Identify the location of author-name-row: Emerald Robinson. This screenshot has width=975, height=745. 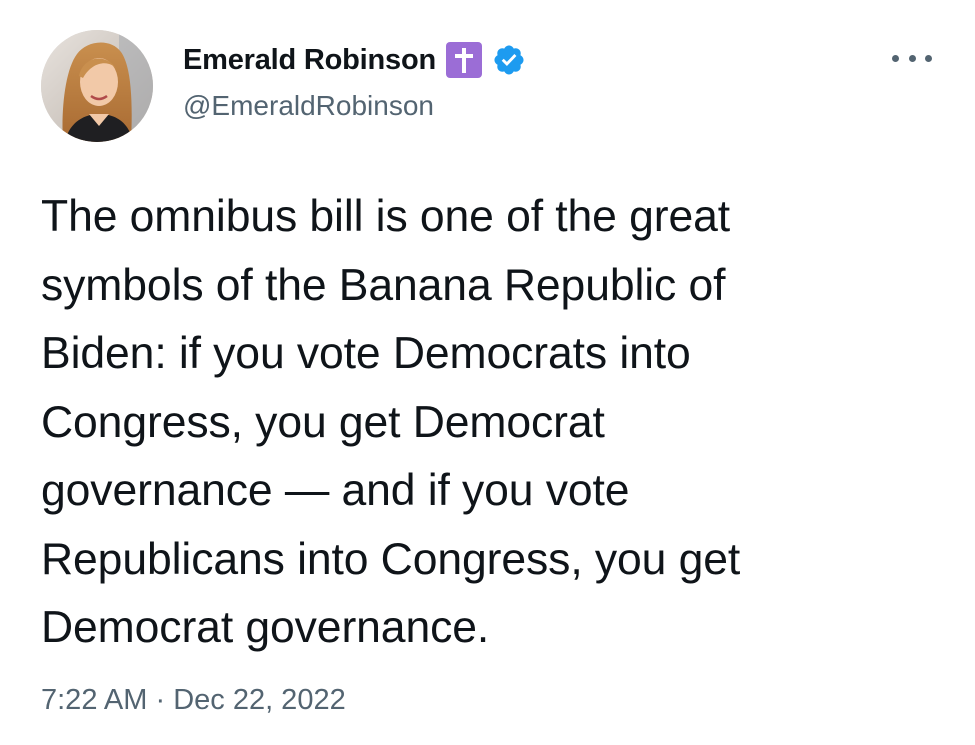
(354, 60).